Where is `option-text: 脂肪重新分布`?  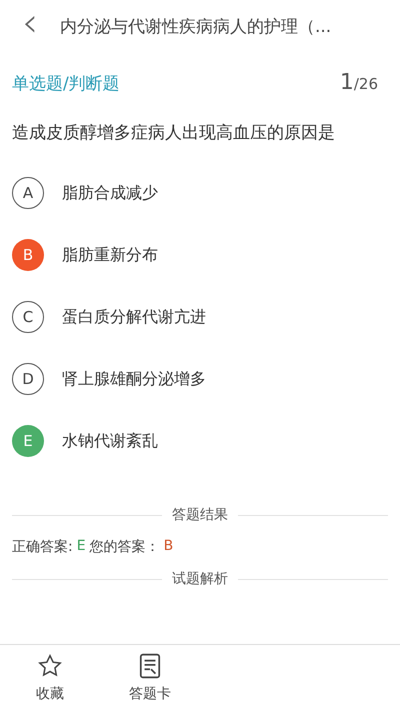
option-text: 脂肪重新分布 is located at coordinates (110, 255).